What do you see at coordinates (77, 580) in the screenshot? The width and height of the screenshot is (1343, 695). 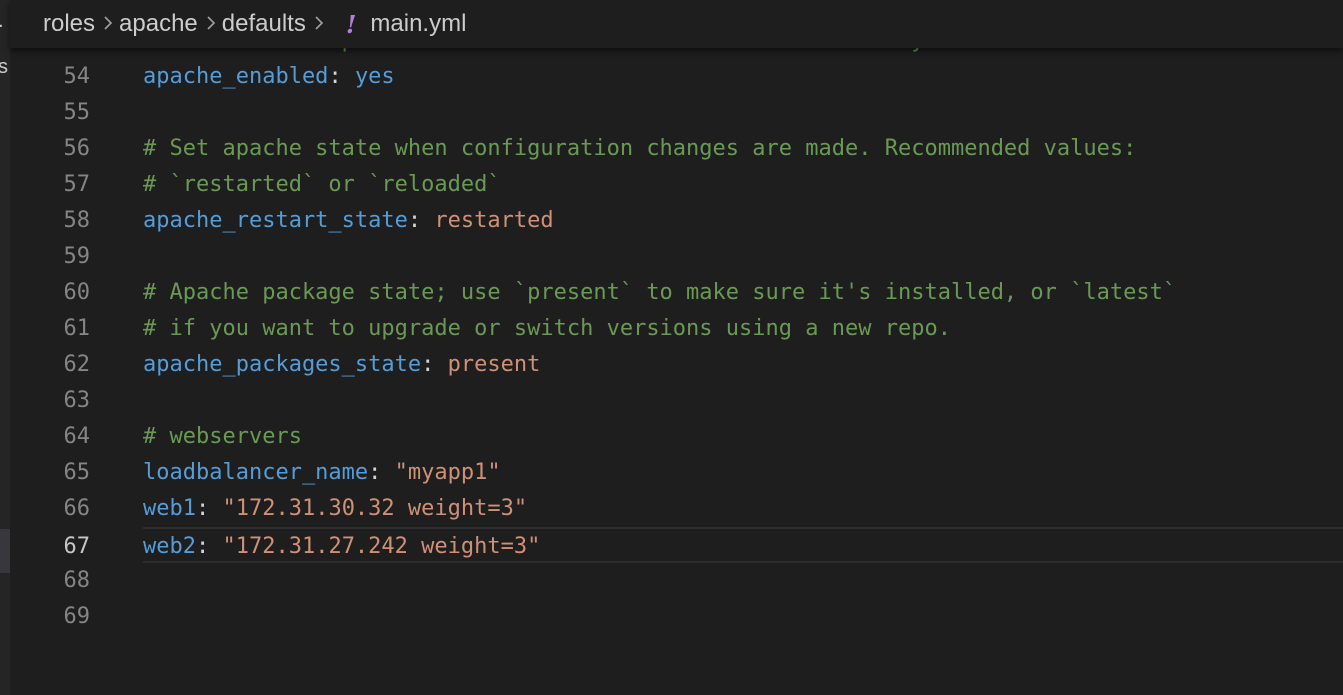 I see `line-number: 68` at bounding box center [77, 580].